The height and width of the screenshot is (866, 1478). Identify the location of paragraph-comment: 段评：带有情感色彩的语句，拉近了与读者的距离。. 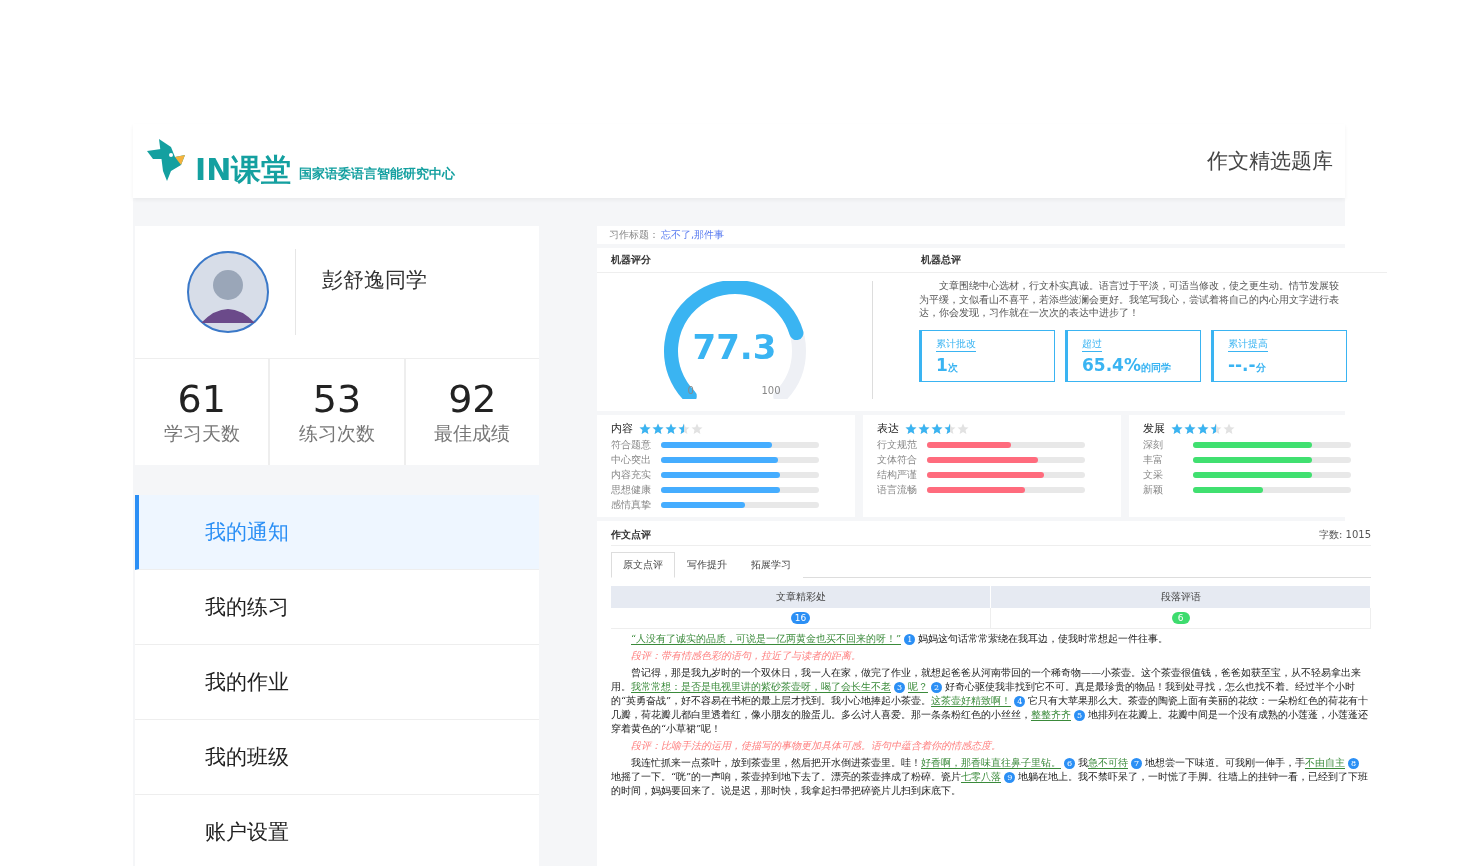
(746, 656).